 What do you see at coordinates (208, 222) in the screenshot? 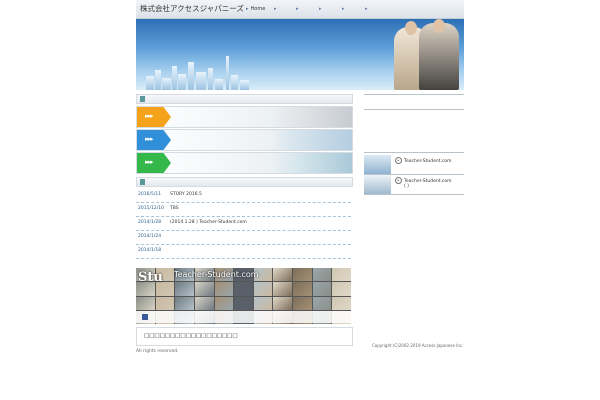
I see `news-text: (2014.1.28 ) Teacher-Student.com` at bounding box center [208, 222].